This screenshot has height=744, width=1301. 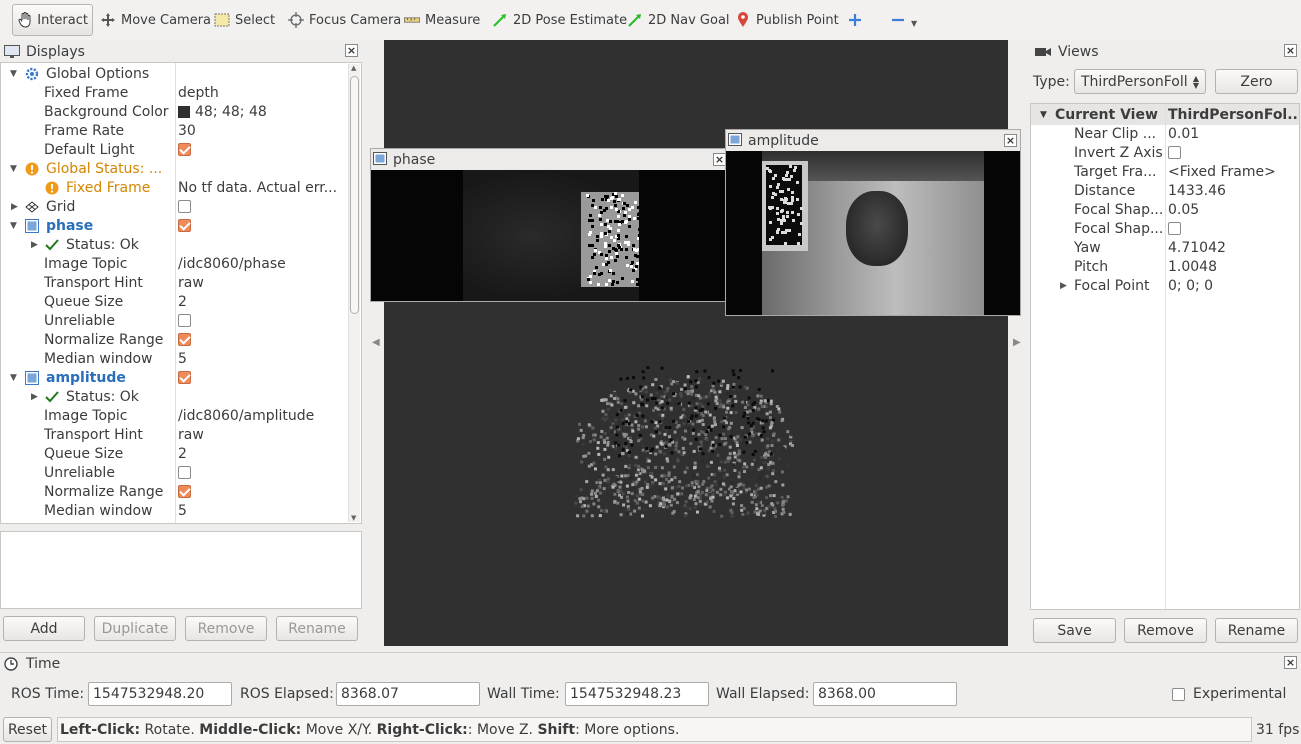 What do you see at coordinates (184, 226) in the screenshot?
I see `phase-enabled-checkbox` at bounding box center [184, 226].